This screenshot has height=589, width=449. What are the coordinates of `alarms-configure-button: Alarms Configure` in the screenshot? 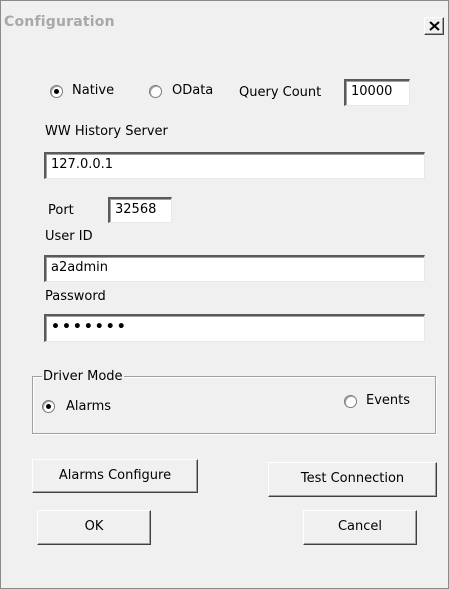 It's located at (115, 476).